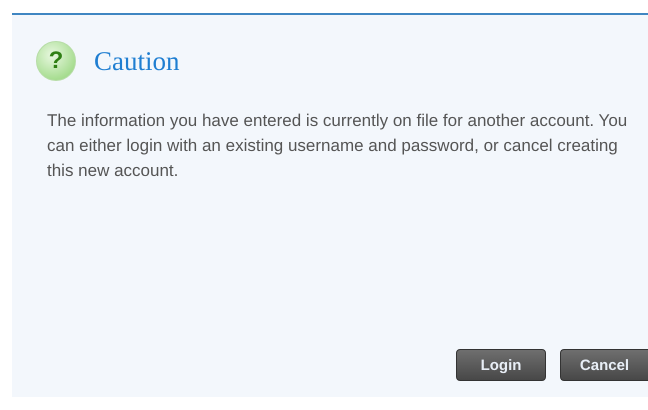  Describe the element at coordinates (501, 365) in the screenshot. I see `login-button: Login` at that location.